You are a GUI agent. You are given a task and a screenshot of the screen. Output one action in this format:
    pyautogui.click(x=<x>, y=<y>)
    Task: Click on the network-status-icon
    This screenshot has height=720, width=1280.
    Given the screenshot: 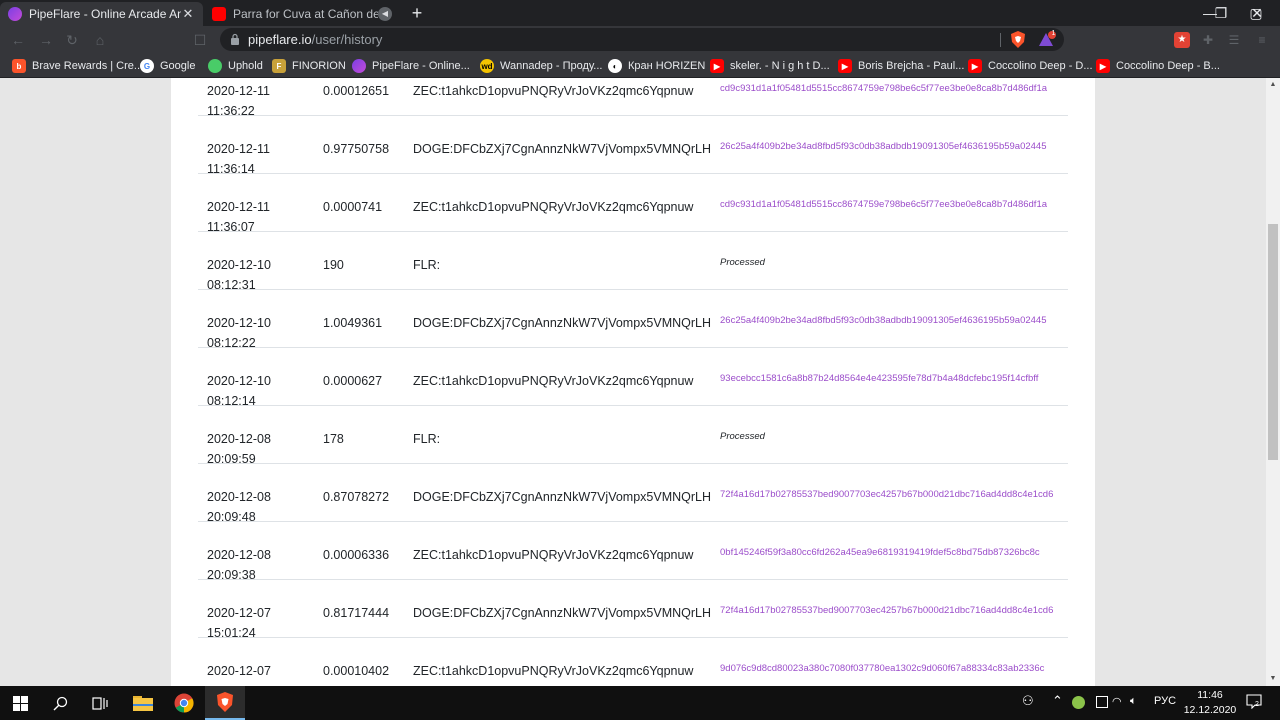 What is the action you would take?
    pyautogui.click(x=1102, y=702)
    